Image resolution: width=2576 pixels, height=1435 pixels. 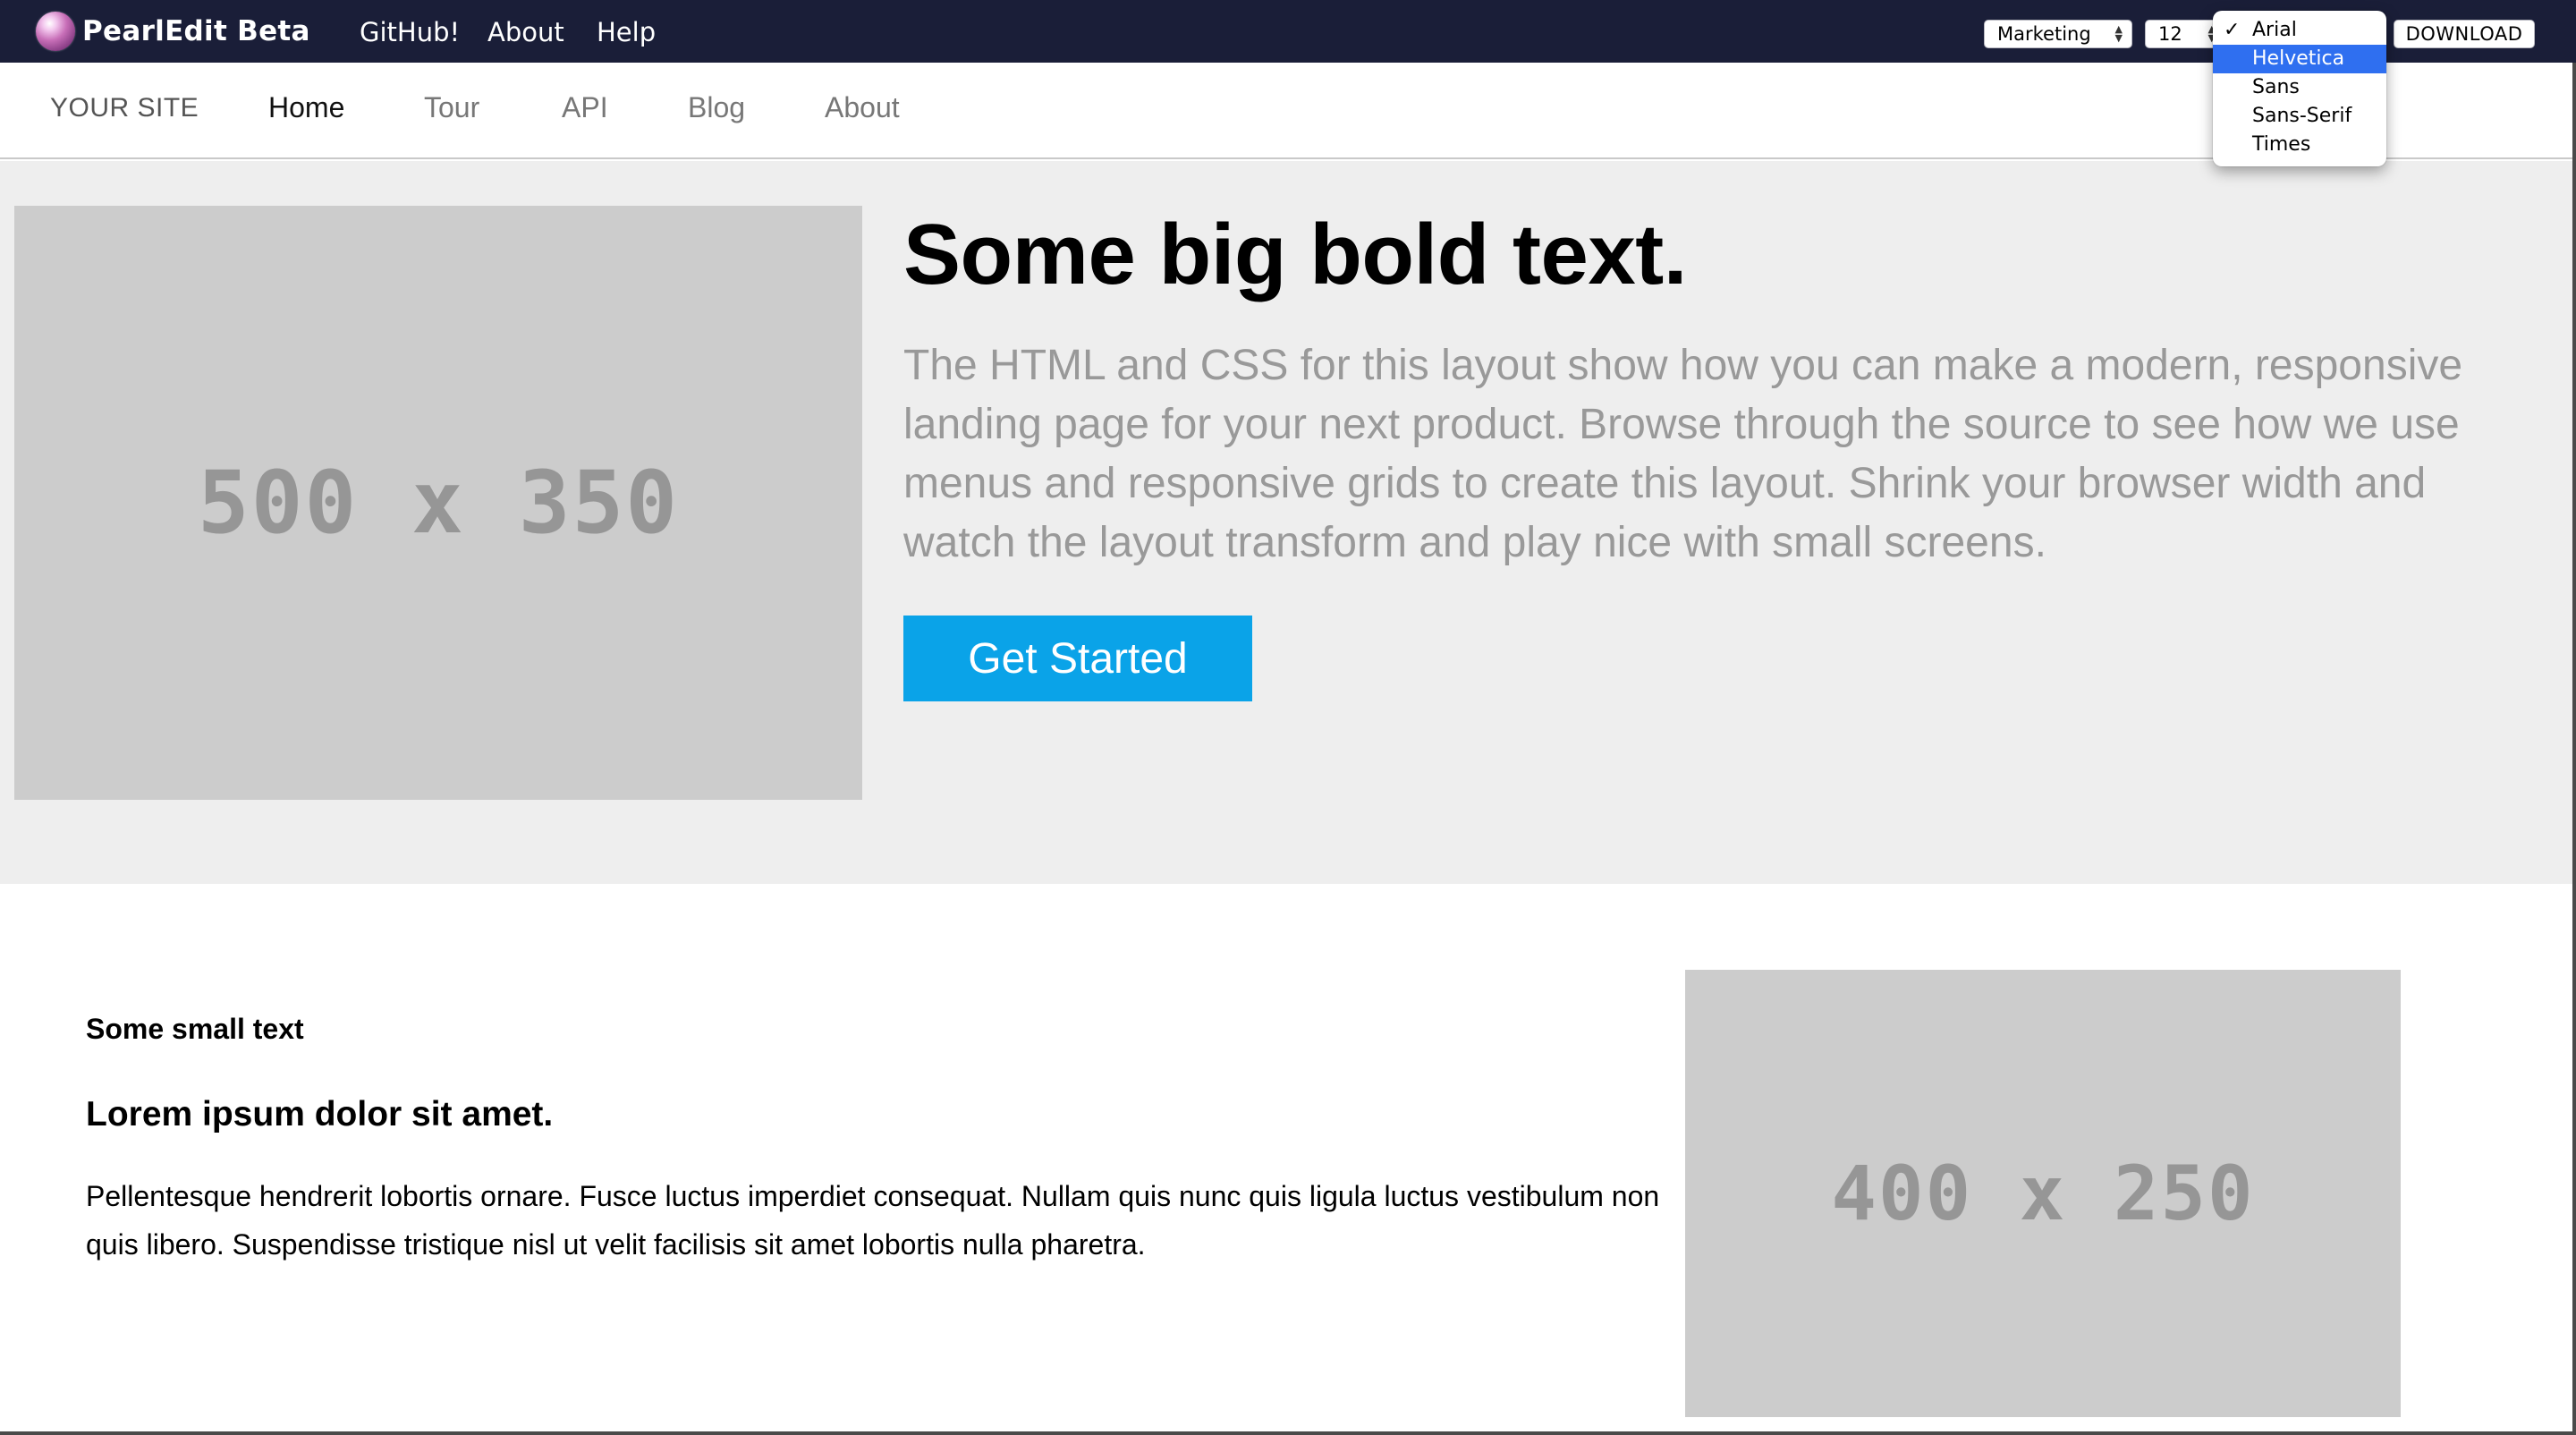 I want to click on site-brand: YOUR SITE, so click(x=124, y=108).